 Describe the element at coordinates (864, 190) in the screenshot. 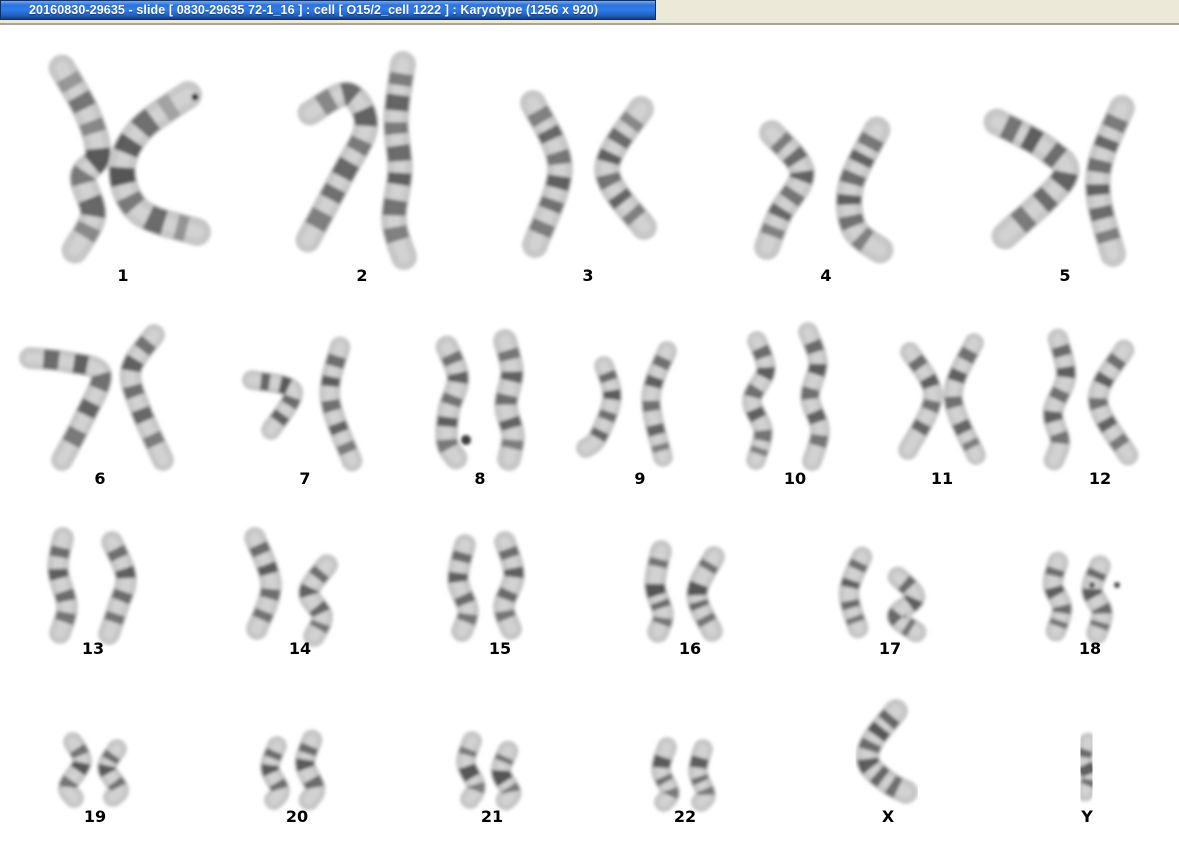

I see `chromosome-4-right` at that location.